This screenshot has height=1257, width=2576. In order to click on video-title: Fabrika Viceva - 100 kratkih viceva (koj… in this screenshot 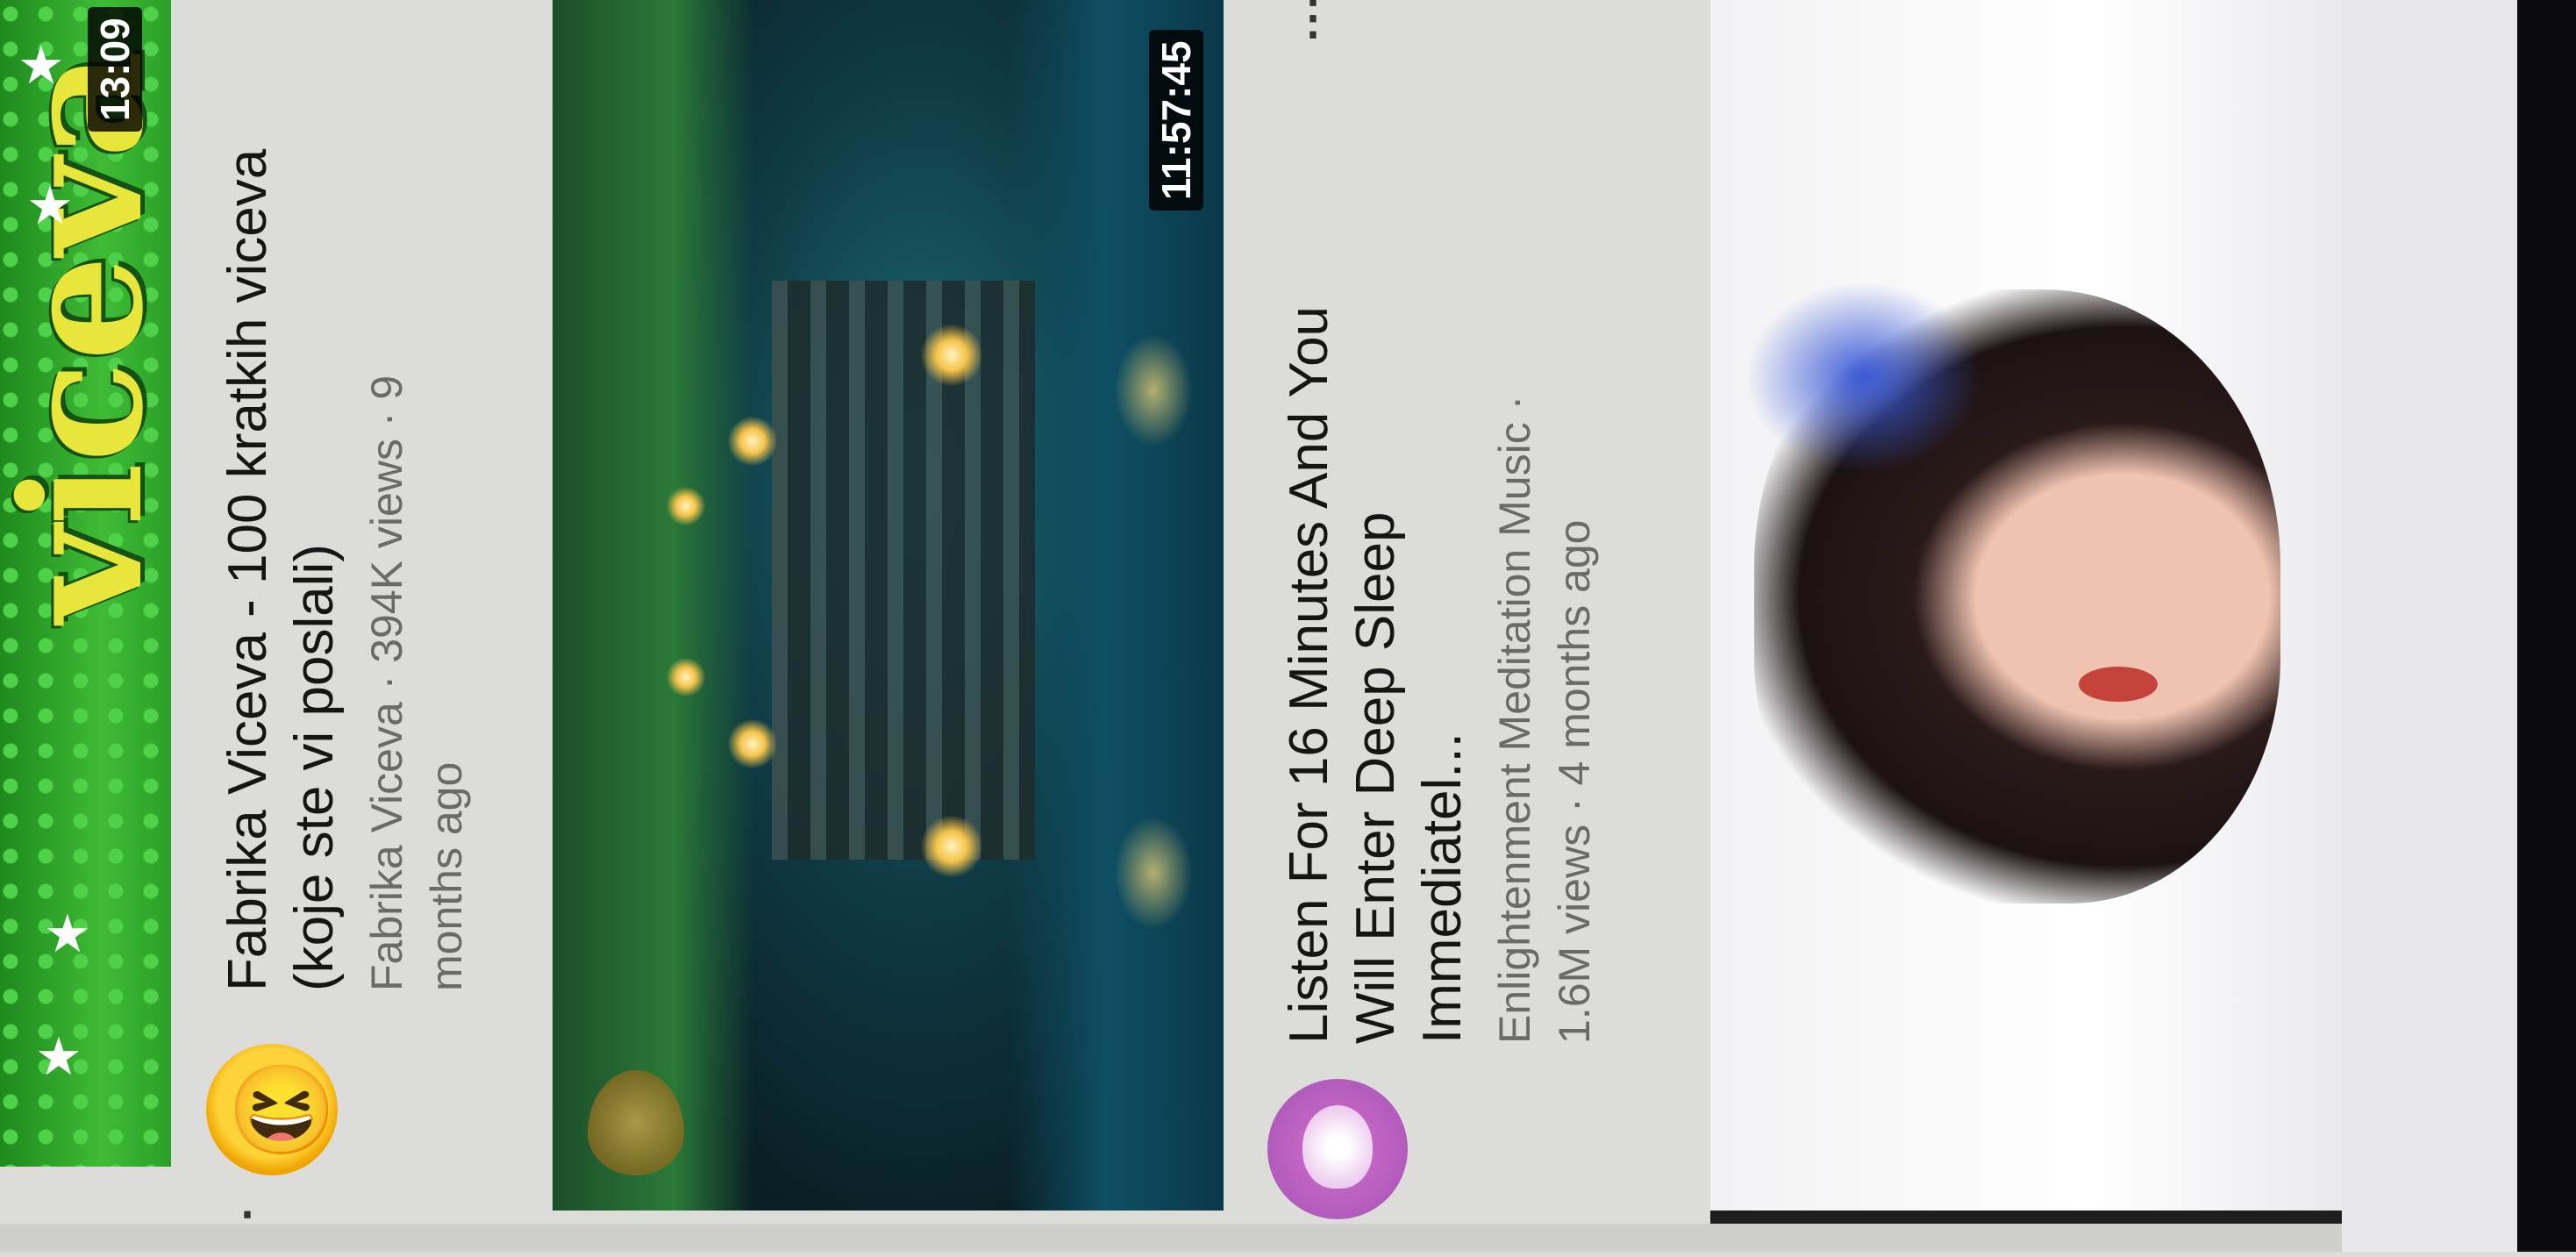, I will do `click(282, 522)`.